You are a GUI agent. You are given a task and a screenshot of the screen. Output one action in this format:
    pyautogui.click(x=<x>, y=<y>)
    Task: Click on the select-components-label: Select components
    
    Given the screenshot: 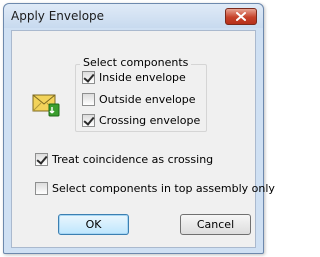 What is the action you would take?
    pyautogui.click(x=136, y=62)
    